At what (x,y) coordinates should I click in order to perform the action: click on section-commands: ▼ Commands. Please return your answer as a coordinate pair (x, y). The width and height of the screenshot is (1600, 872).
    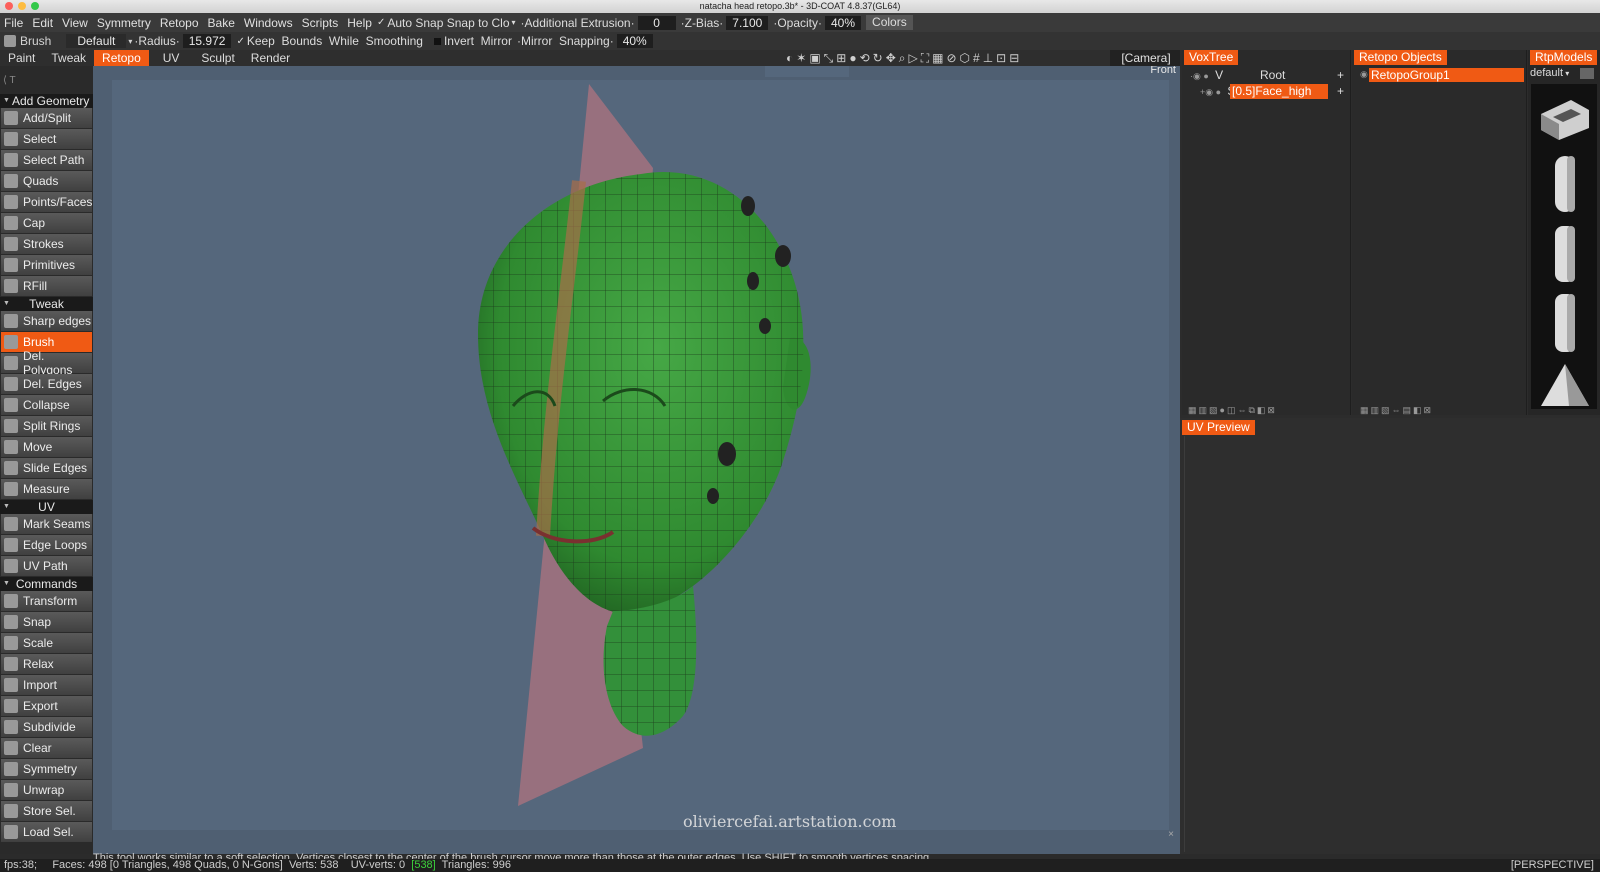
    Looking at the image, I should click on (46, 584).